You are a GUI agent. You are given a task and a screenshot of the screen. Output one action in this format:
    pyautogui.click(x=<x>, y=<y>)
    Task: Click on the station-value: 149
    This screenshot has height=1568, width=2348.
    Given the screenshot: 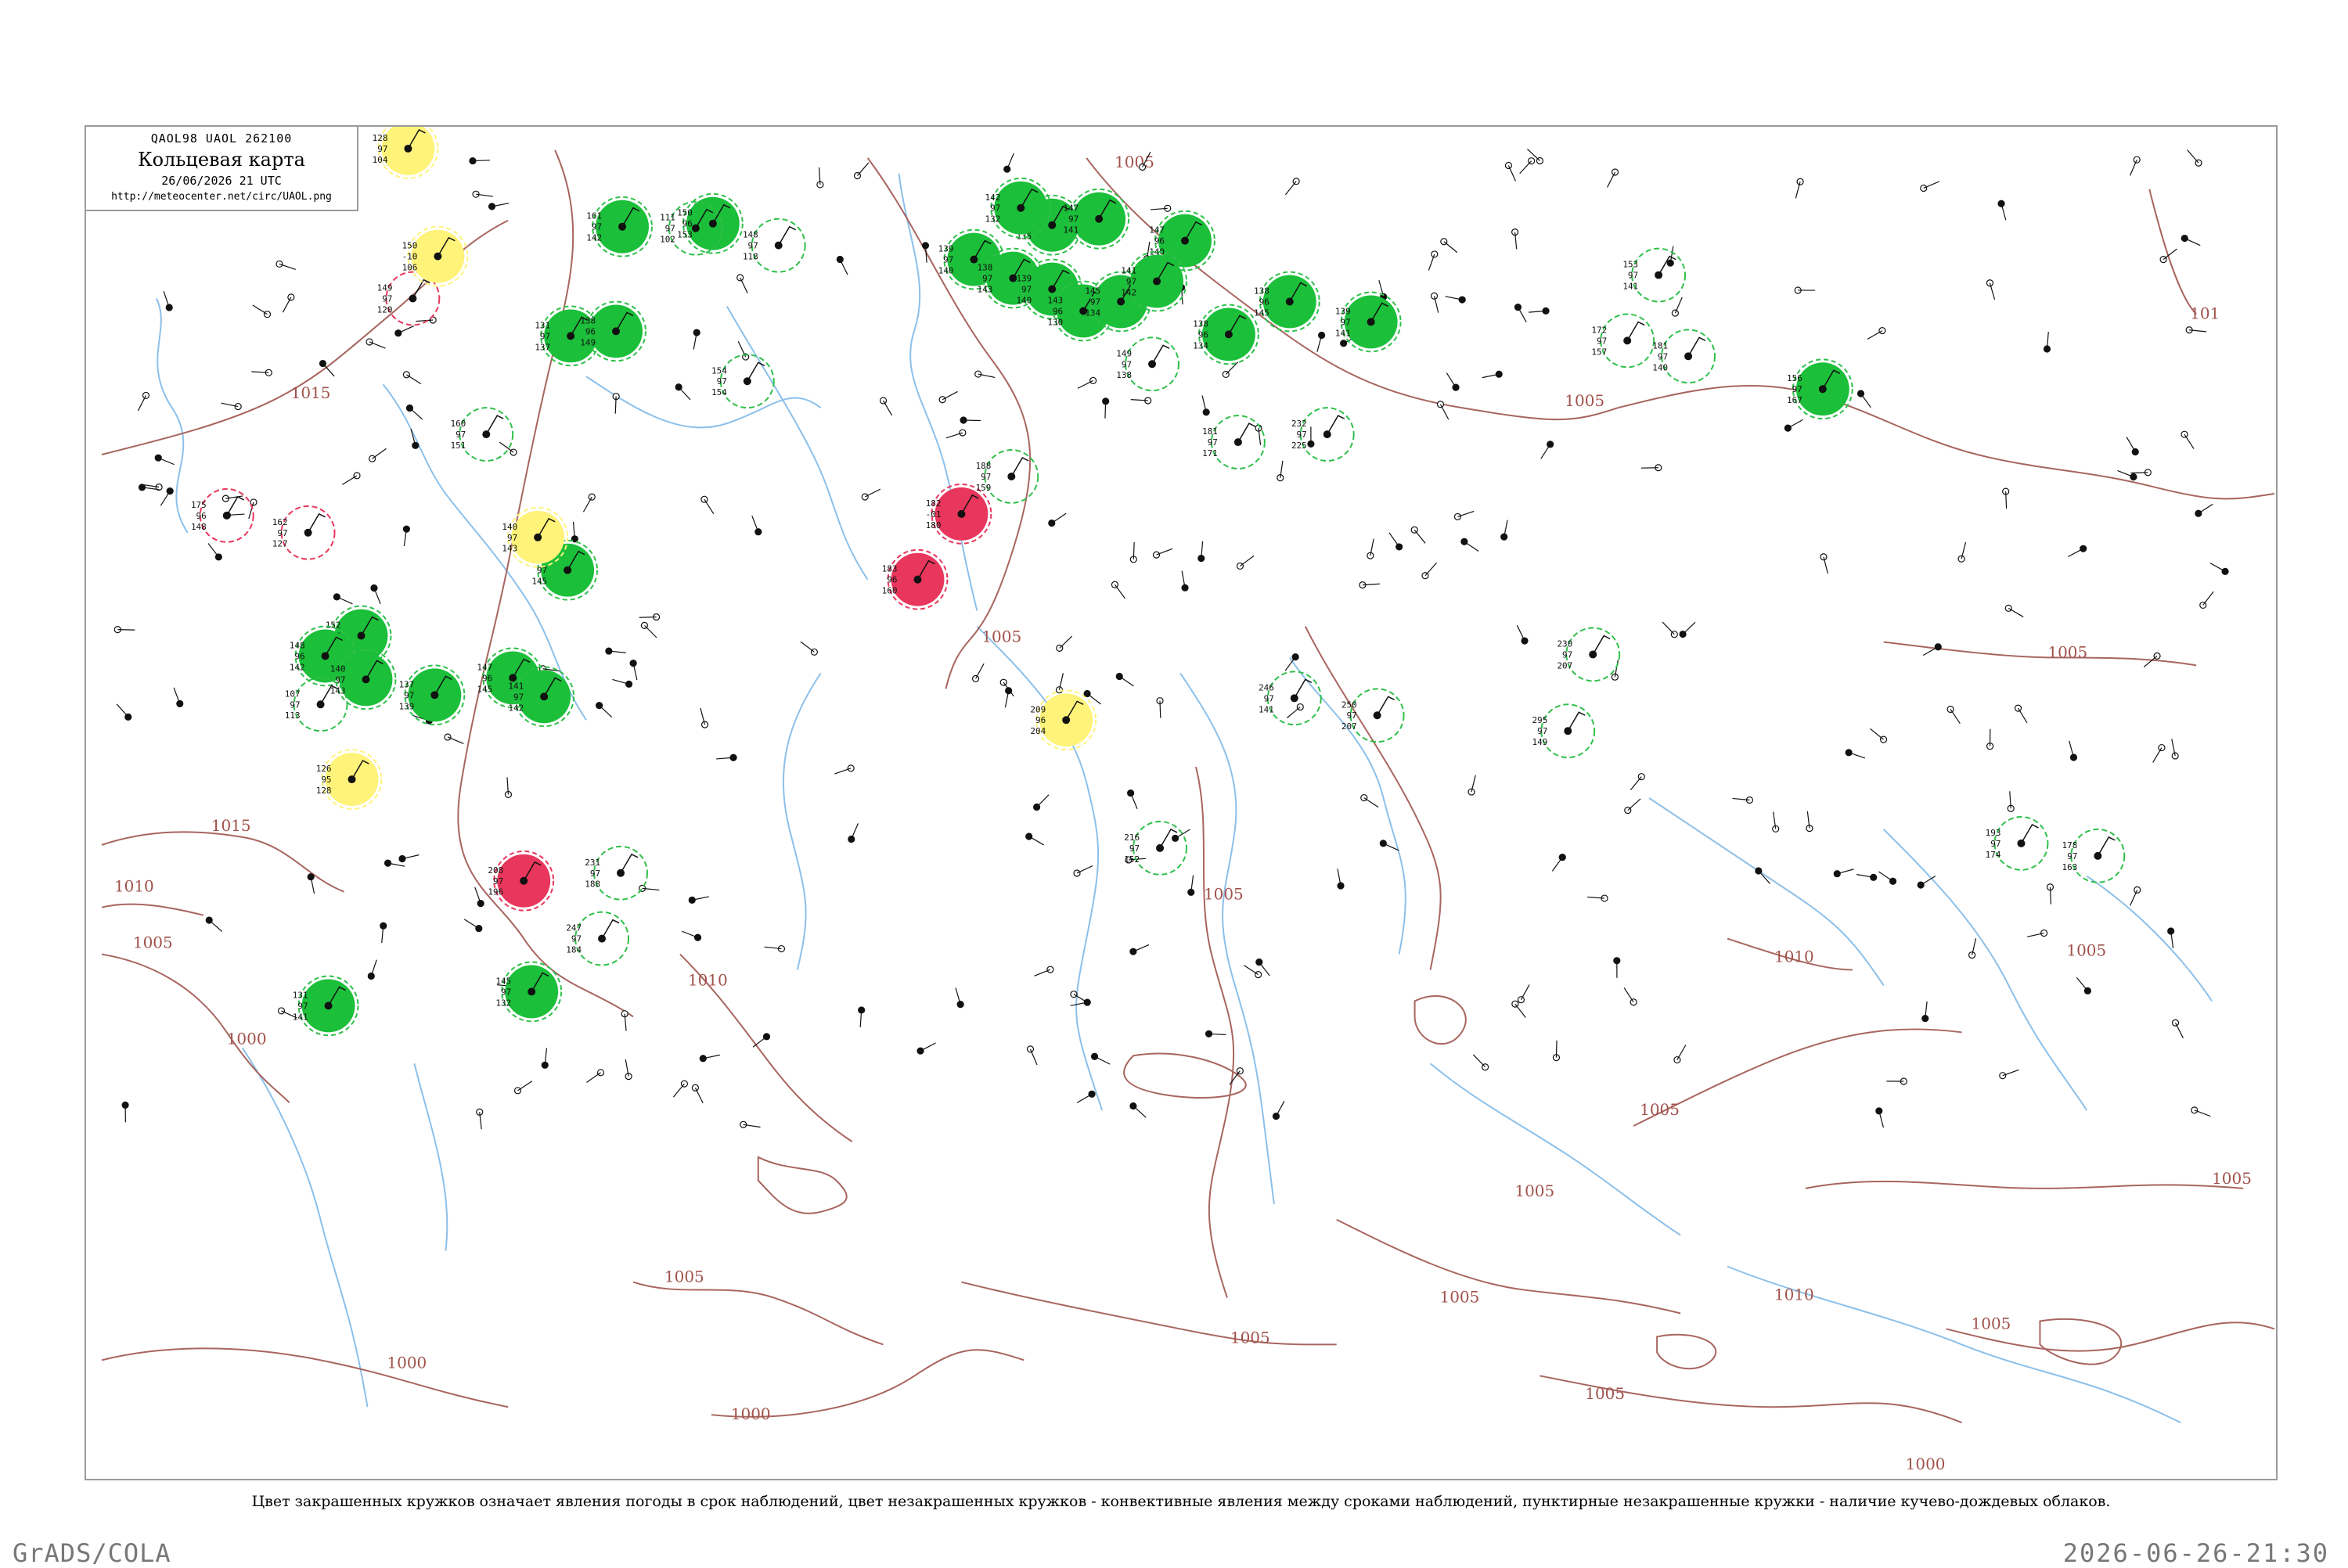 What is the action you would take?
    pyautogui.click(x=588, y=342)
    